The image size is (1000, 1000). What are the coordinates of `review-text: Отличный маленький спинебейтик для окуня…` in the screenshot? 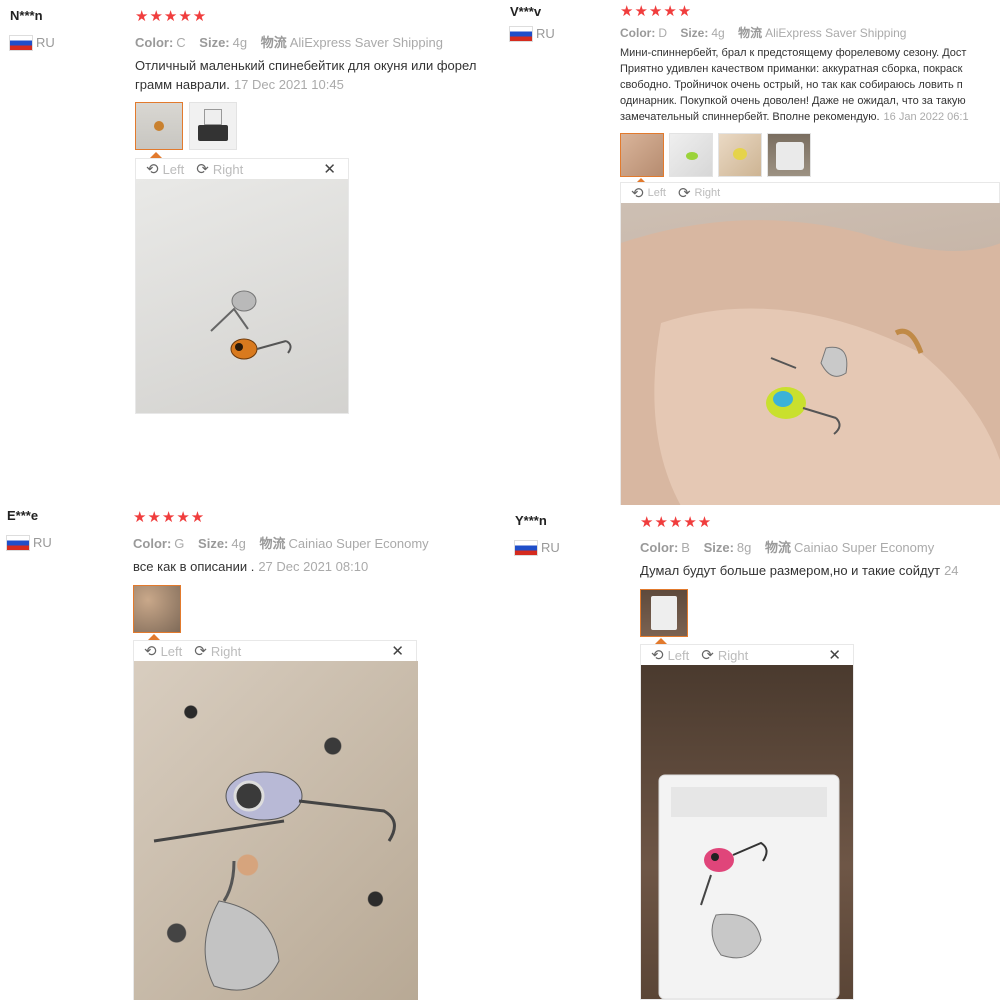 It's located at (319, 75).